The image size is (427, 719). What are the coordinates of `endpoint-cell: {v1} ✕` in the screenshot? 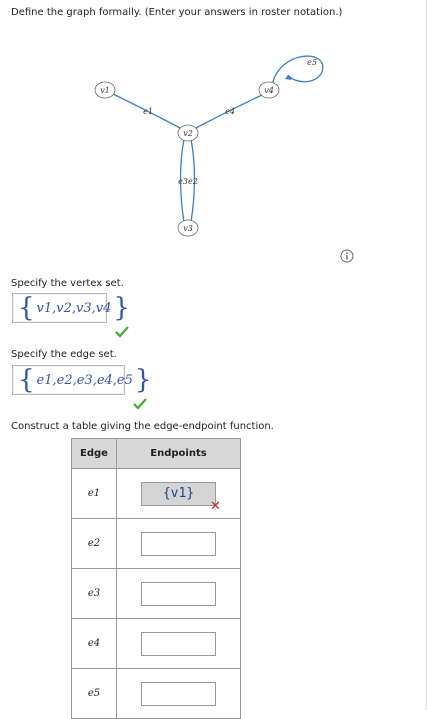 It's located at (178, 493).